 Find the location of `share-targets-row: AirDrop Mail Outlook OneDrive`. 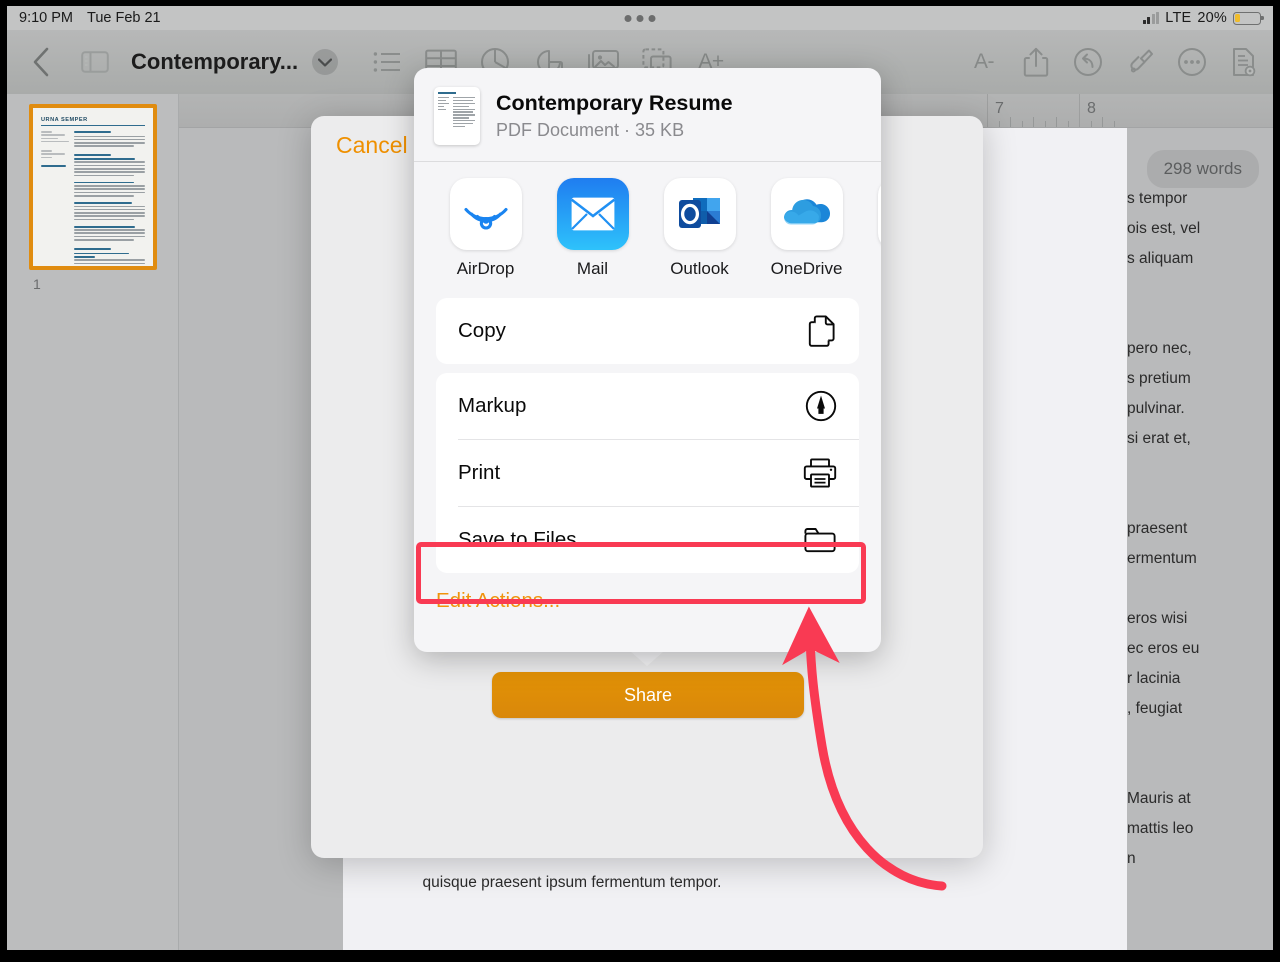

share-targets-row: AirDrop Mail Outlook OneDrive is located at coordinates (647, 225).